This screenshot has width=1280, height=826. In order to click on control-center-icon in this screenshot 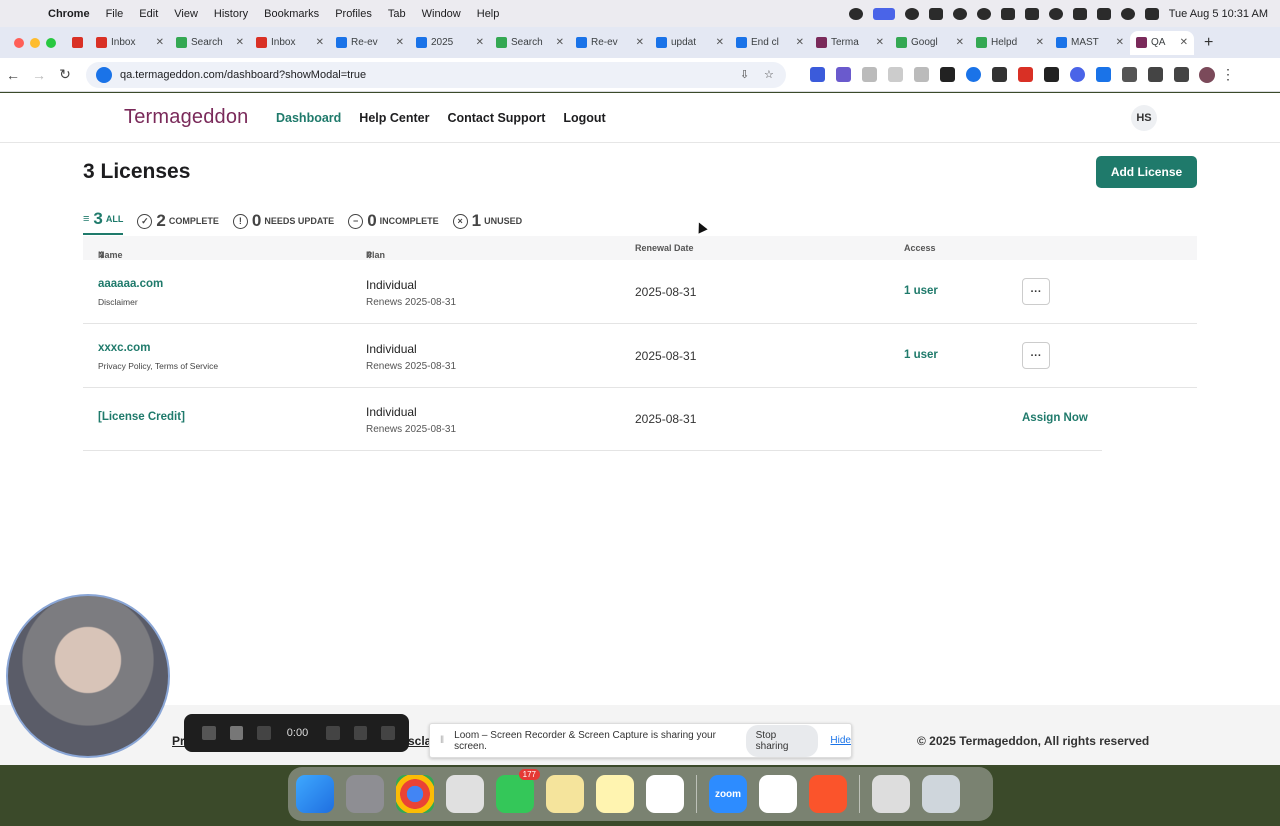, I will do `click(1151, 13)`.